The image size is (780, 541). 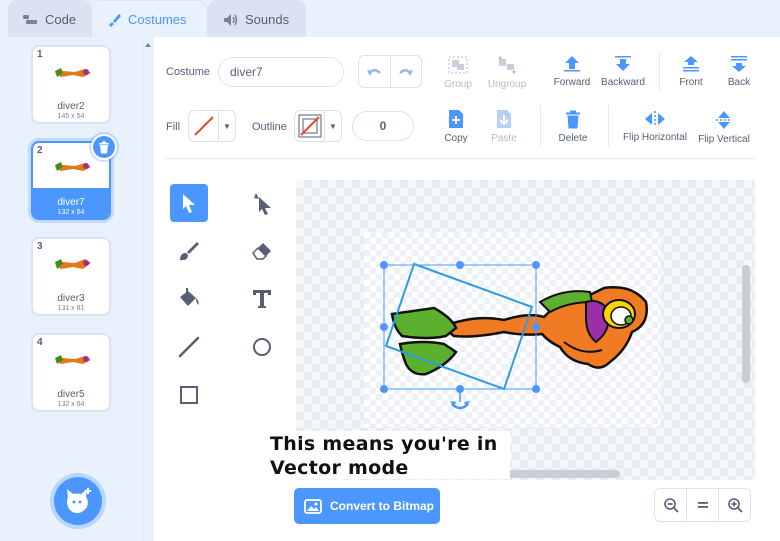 What do you see at coordinates (40, 342) in the screenshot?
I see `costume-number: 4` at bounding box center [40, 342].